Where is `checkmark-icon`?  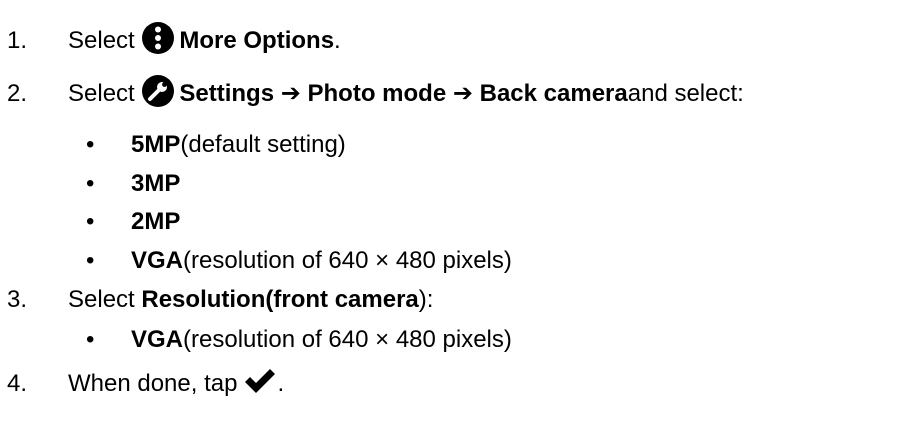 checkmark-icon is located at coordinates (260, 384).